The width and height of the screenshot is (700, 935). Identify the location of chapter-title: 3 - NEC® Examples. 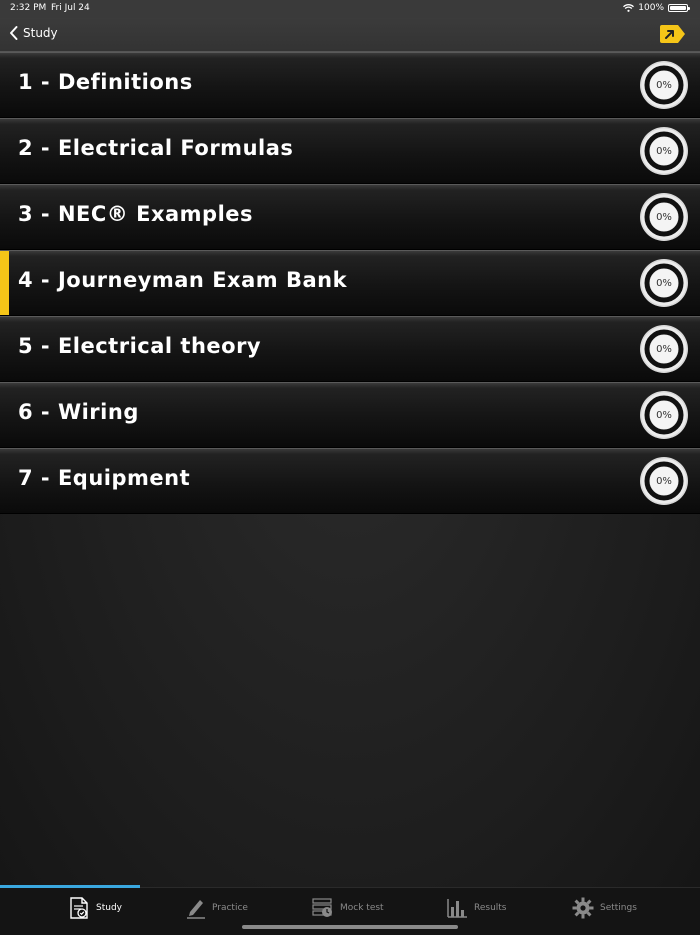
(136, 214).